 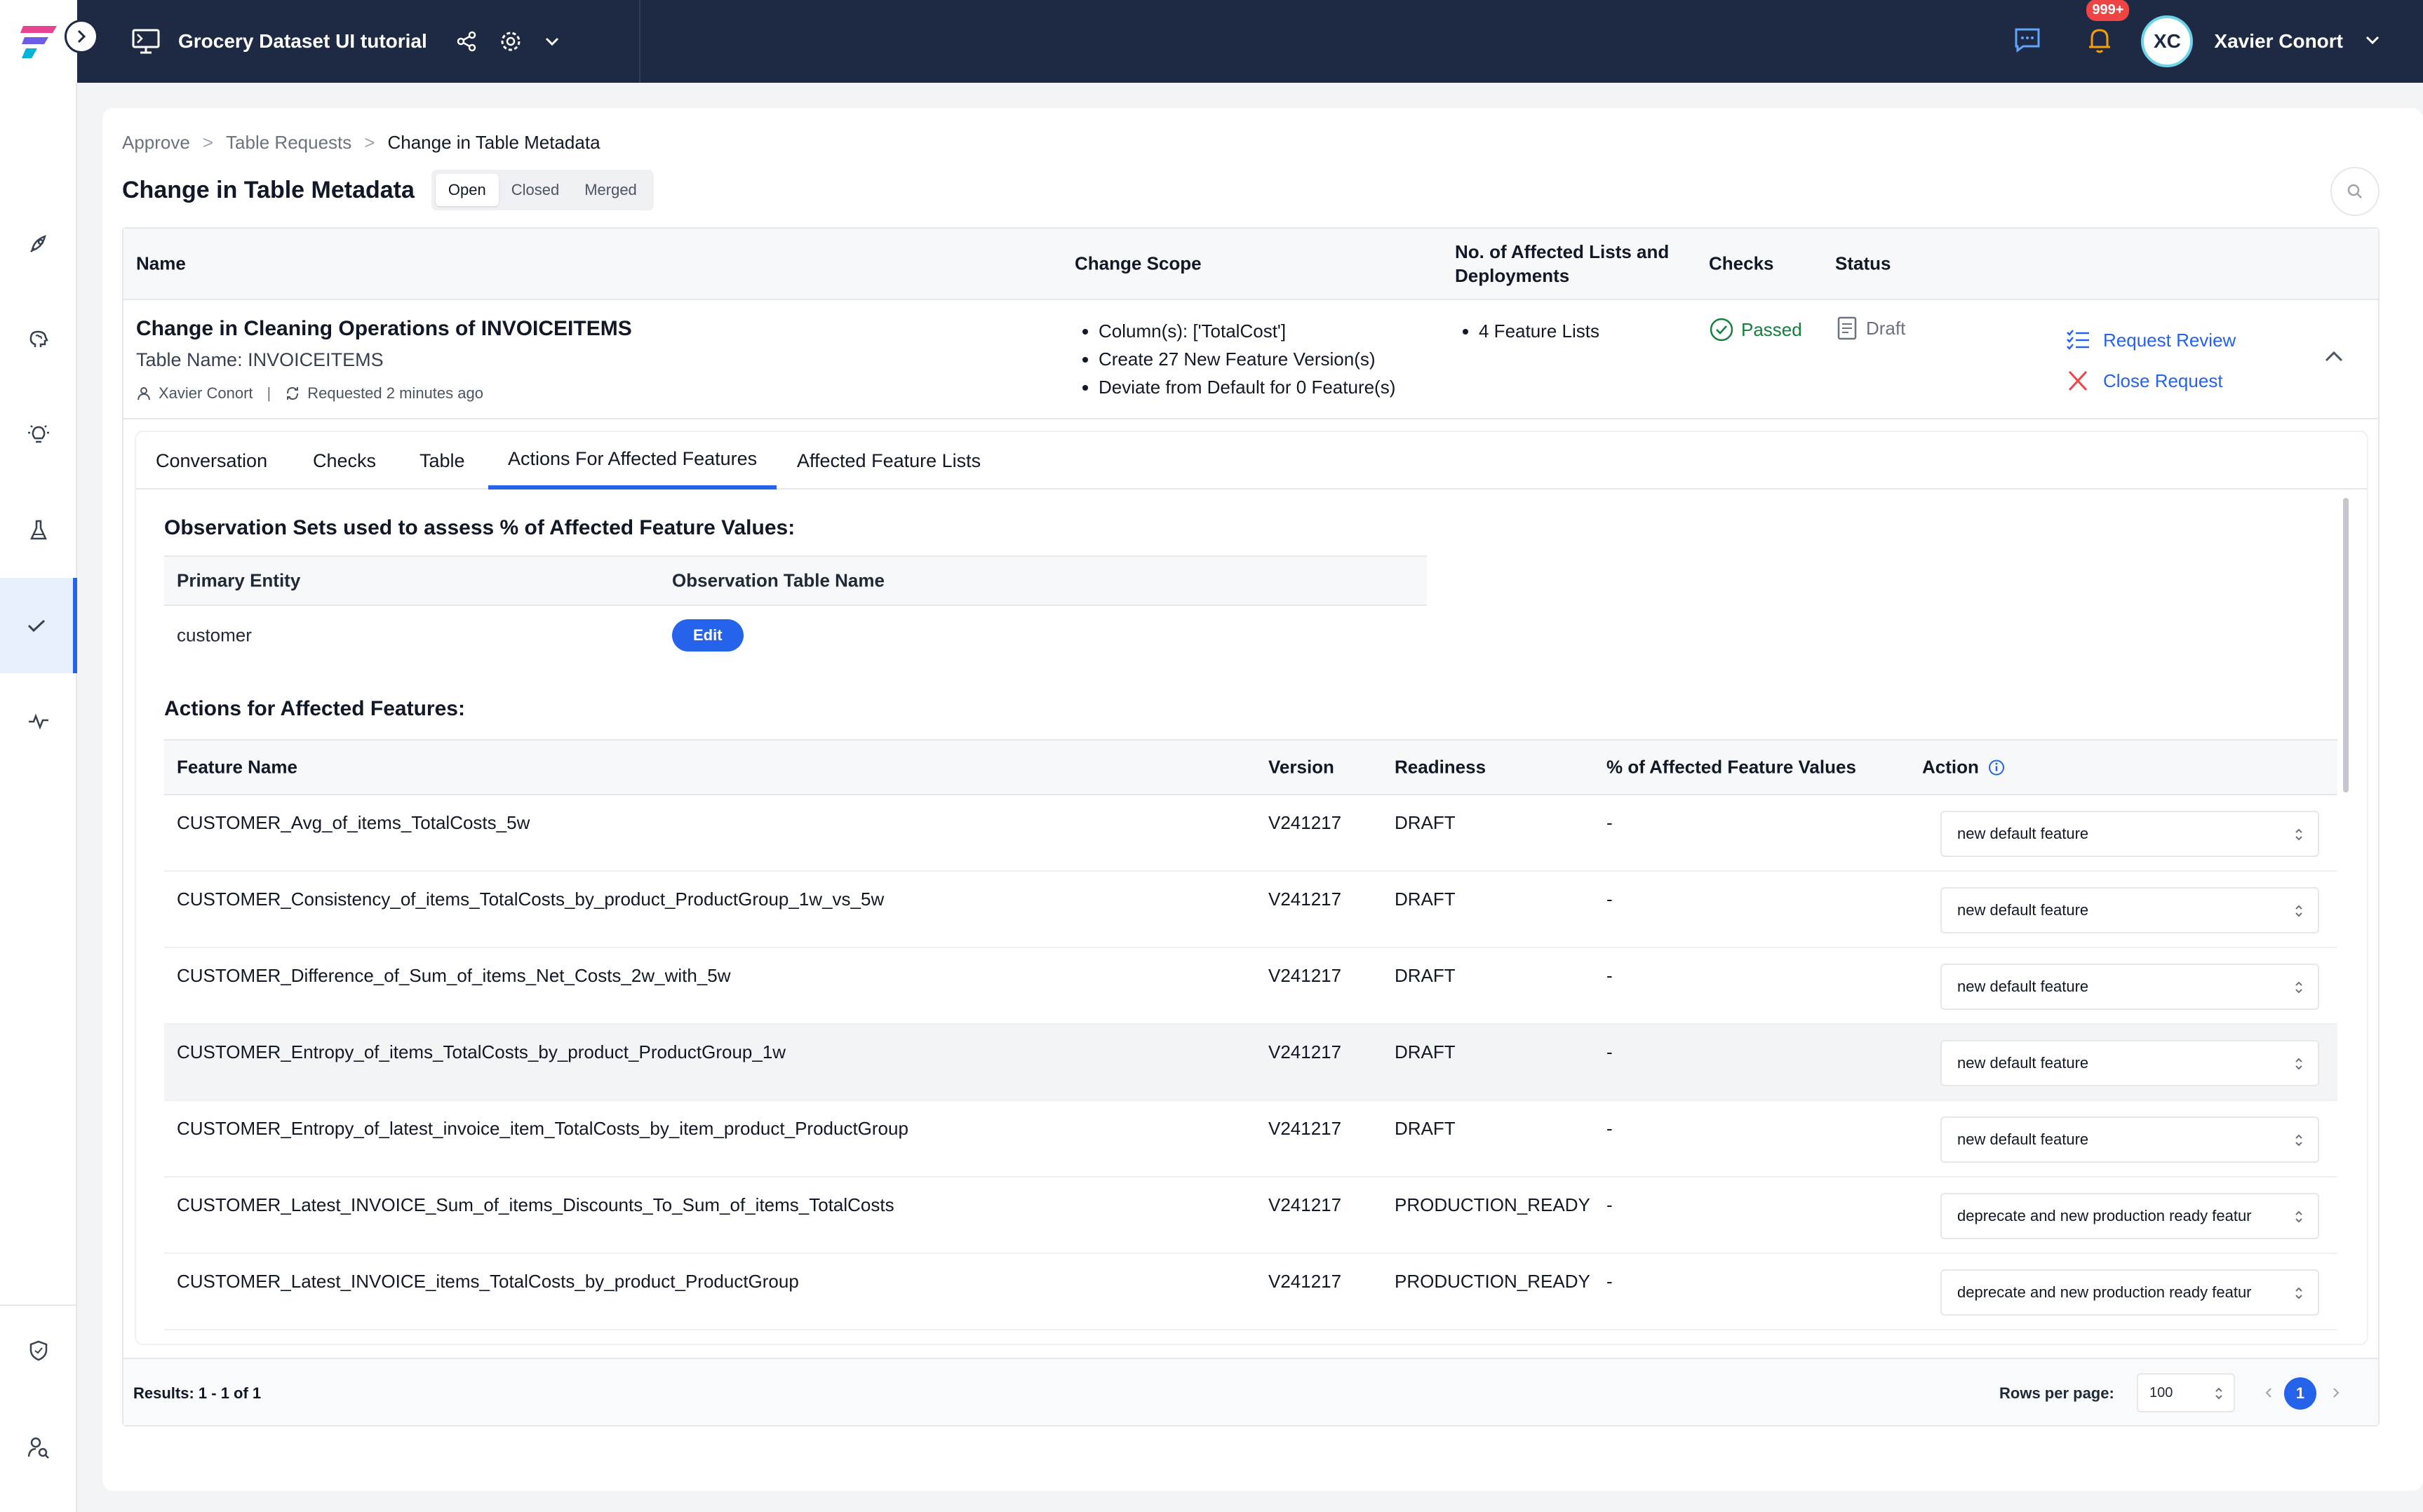 I want to click on sidebar-item-approve, so click(x=39, y=625).